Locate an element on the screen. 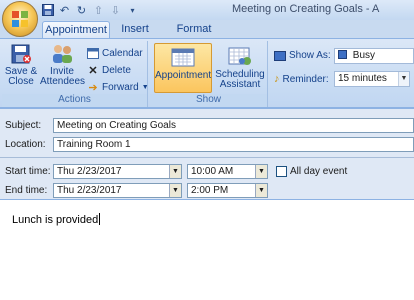  forward-label: Forward is located at coordinates (120, 87).